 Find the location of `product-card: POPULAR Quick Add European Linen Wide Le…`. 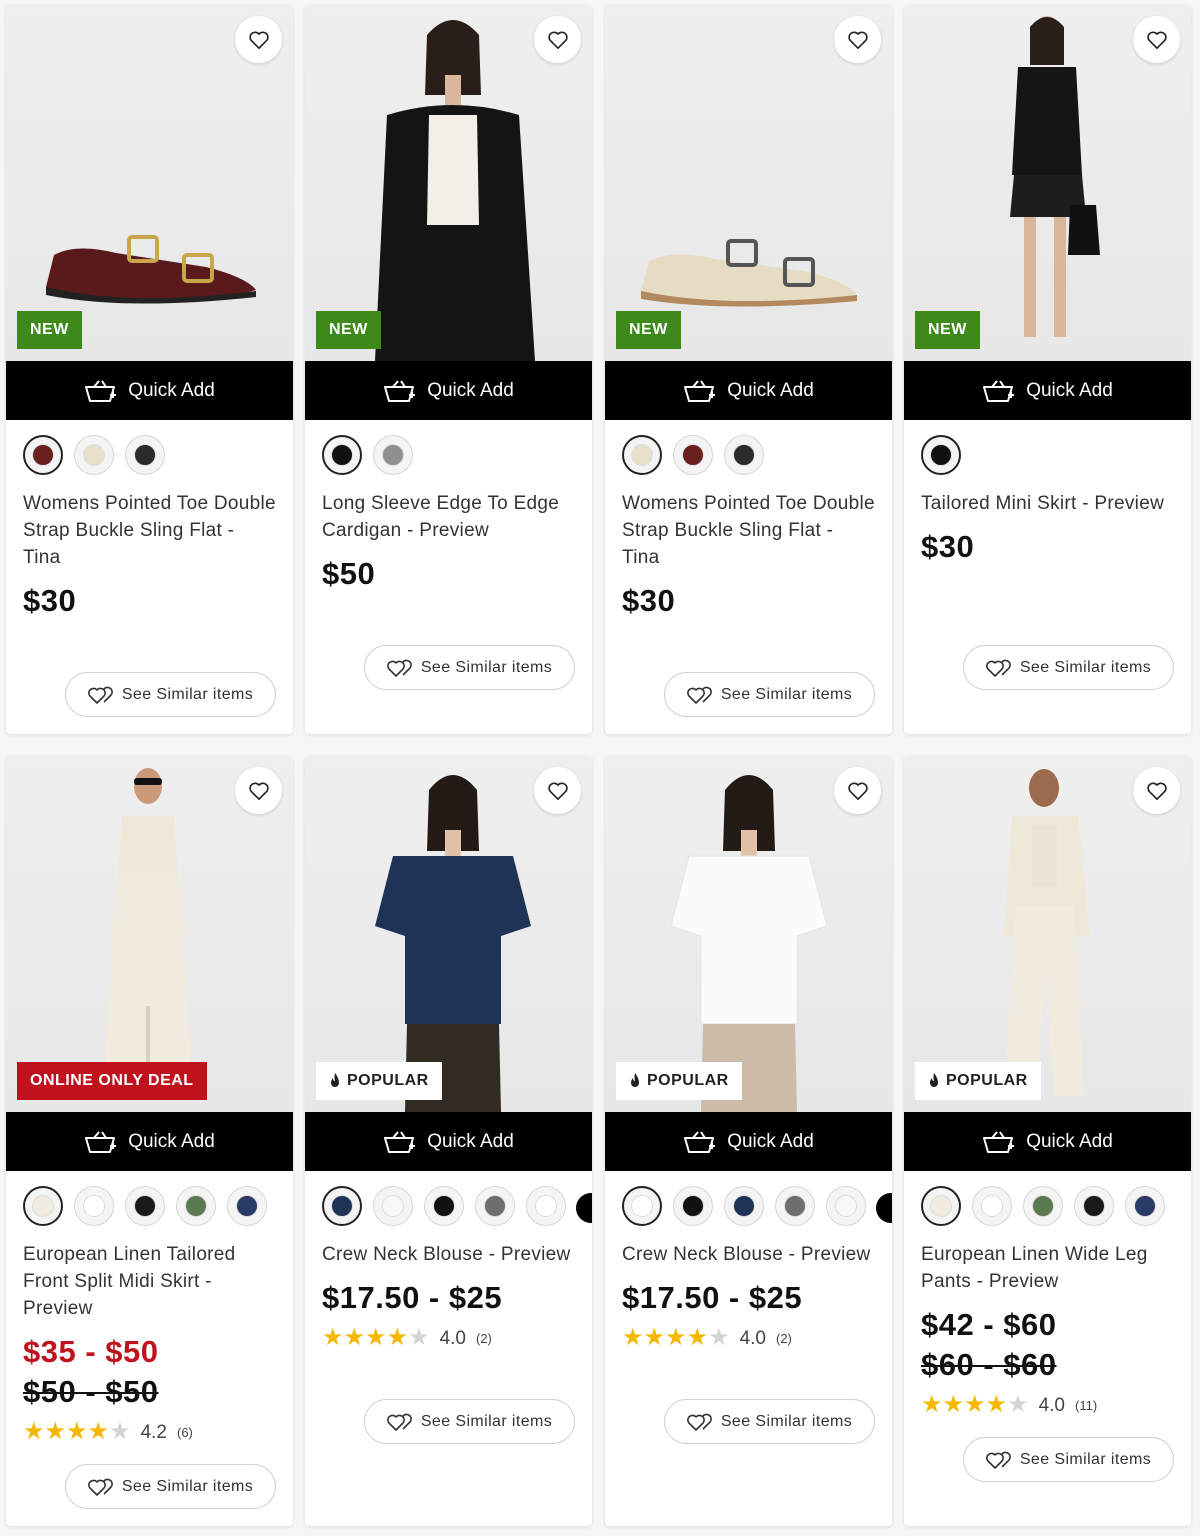

product-card: POPULAR Quick Add European Linen Wide Le… is located at coordinates (1047, 1141).